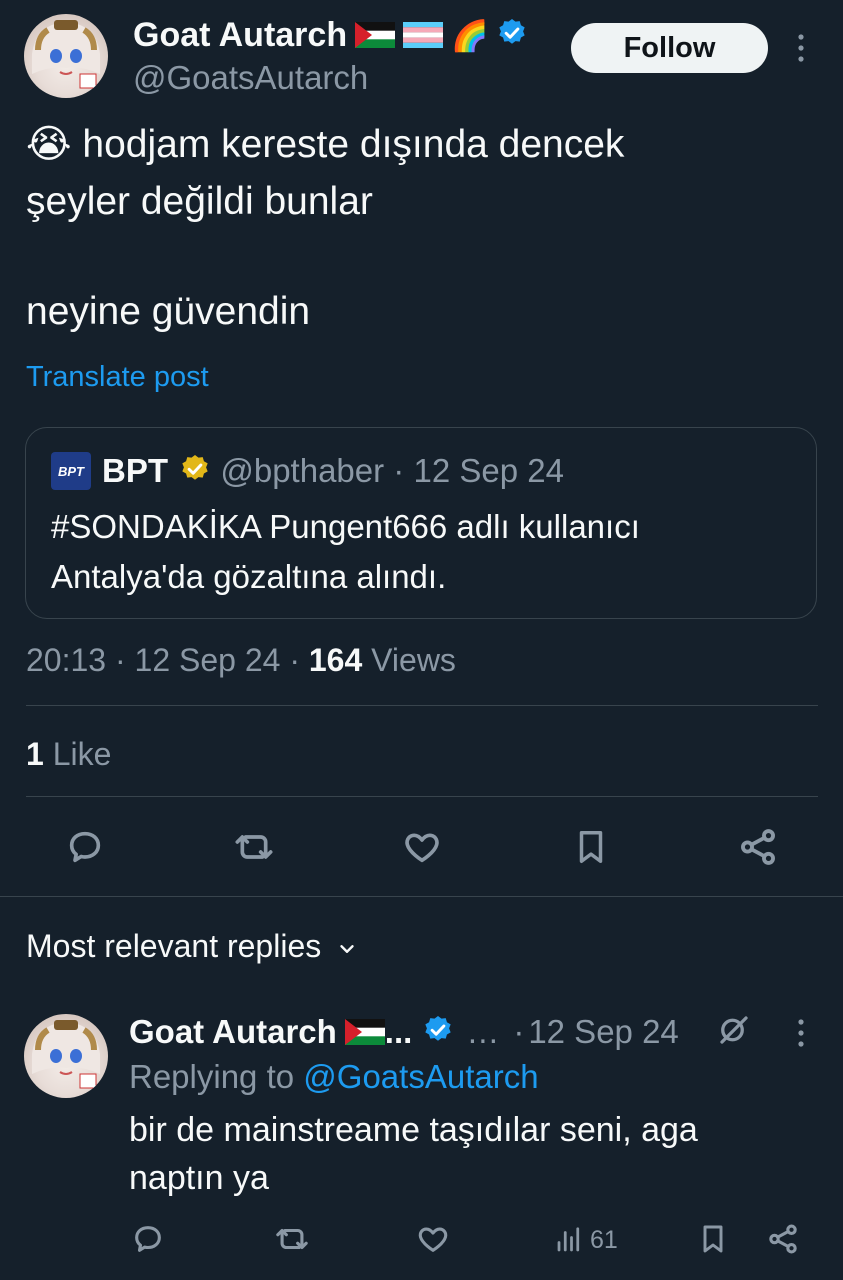 The image size is (843, 1280). I want to click on tweet-text-1: hodjam kereste dışında dencek, so click(353, 144).